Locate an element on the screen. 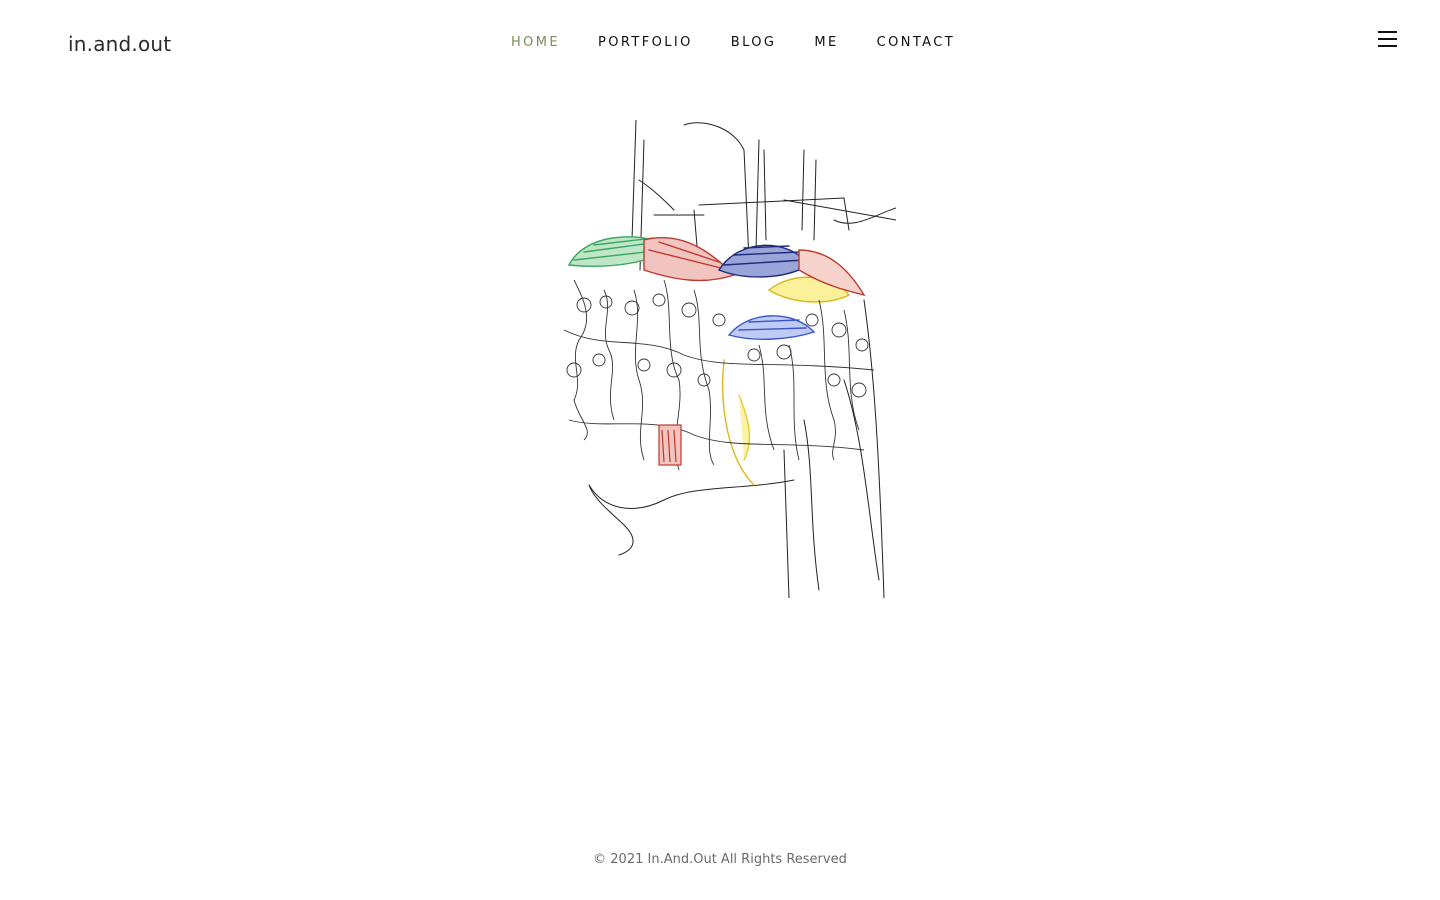 This screenshot has height=900, width=1440. nav-item-blog: BLOG is located at coordinates (754, 42).